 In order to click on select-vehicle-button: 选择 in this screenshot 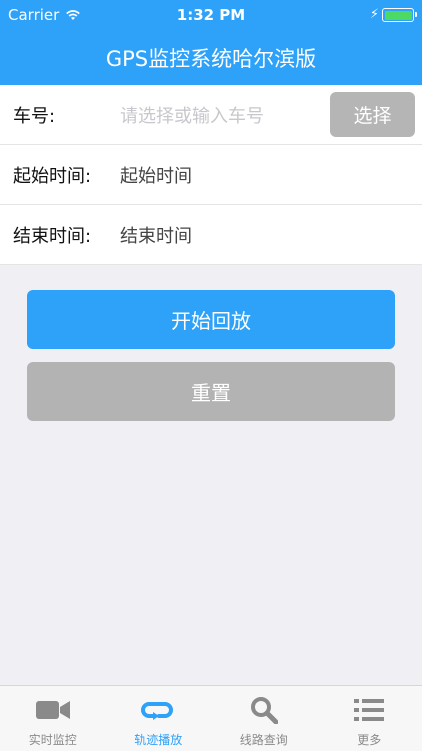, I will do `click(372, 114)`.